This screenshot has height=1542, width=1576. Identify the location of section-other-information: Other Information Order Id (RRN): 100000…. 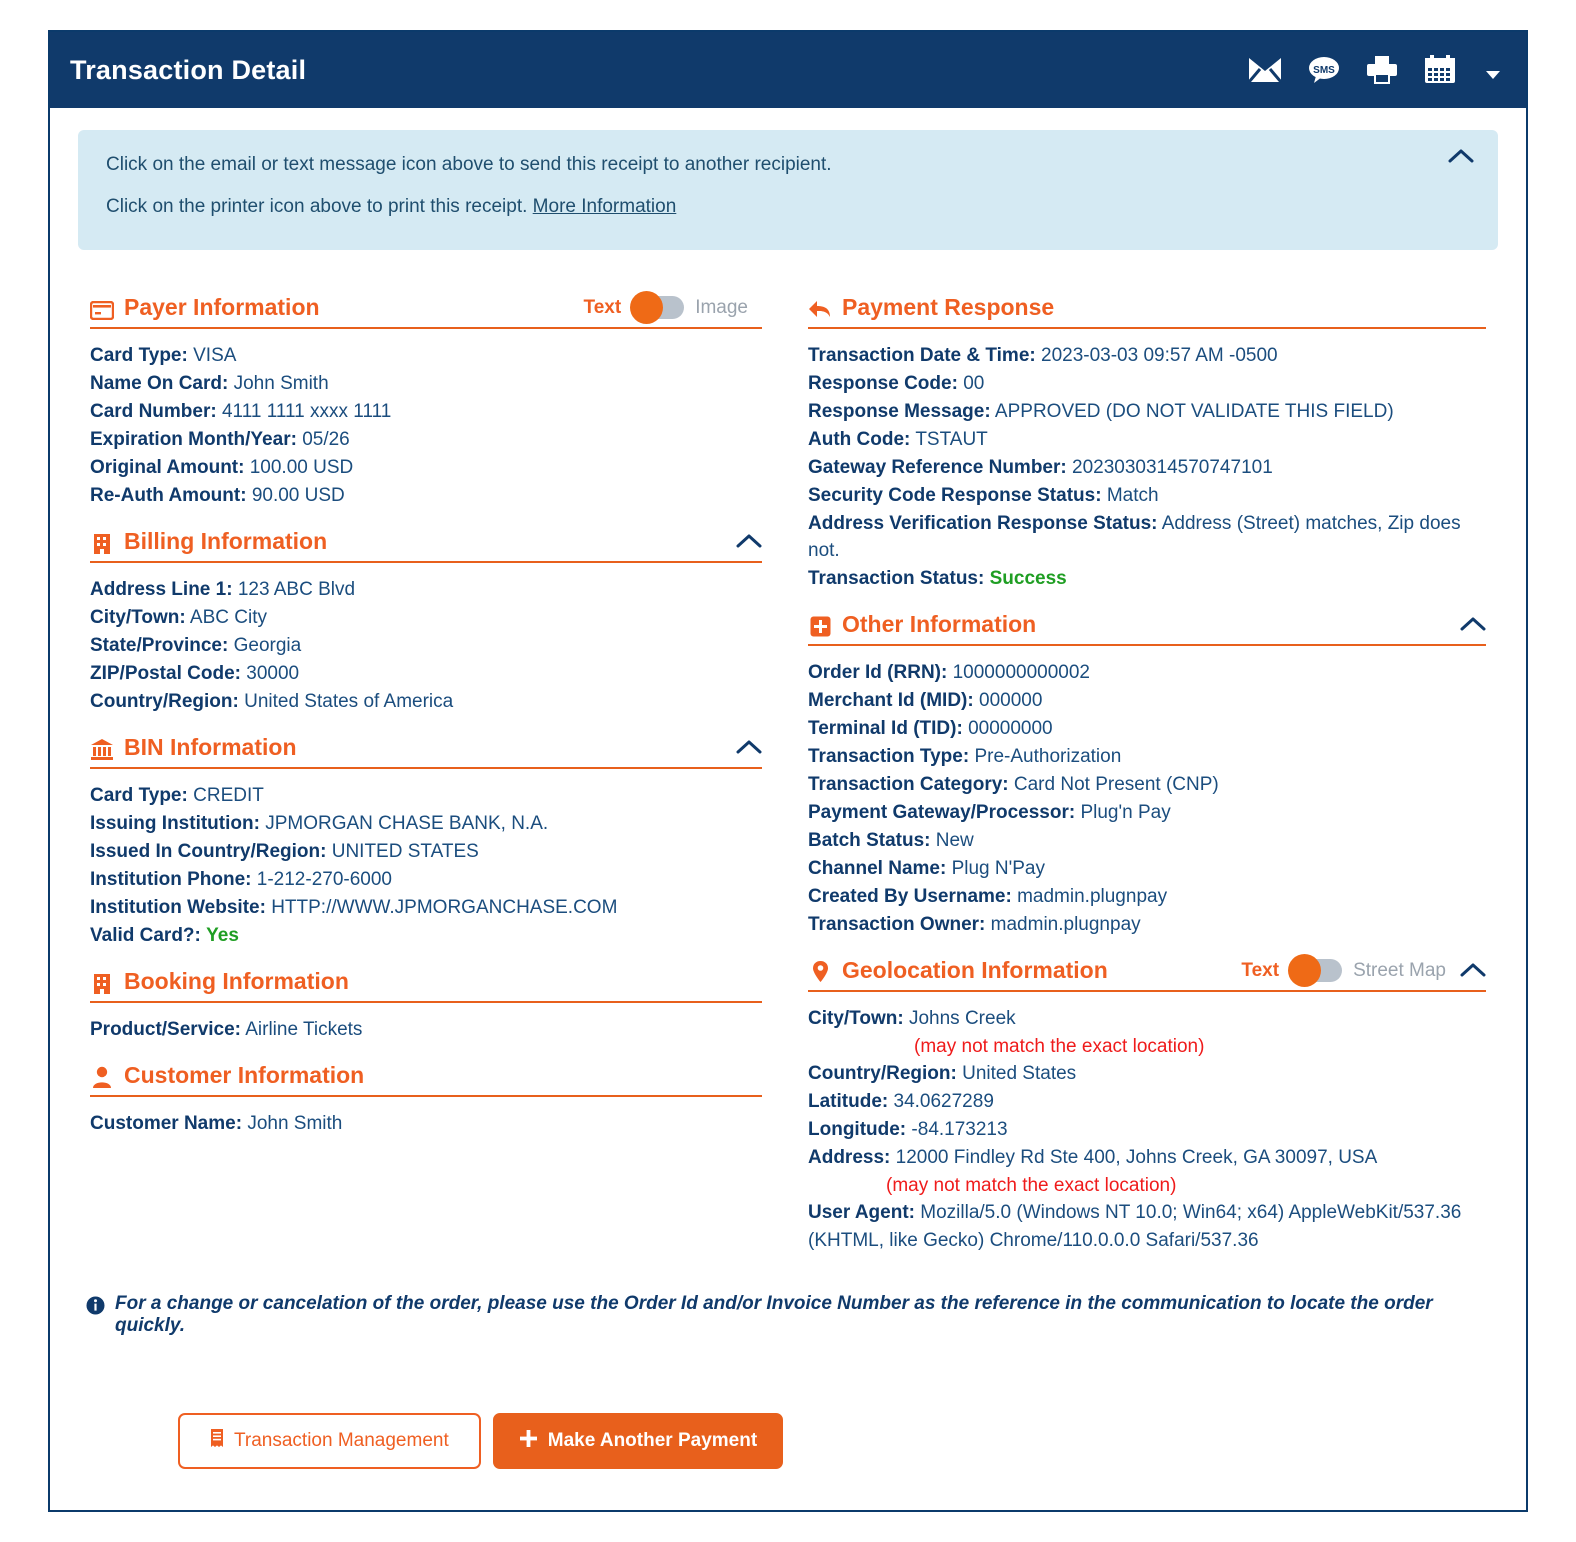
(1147, 775).